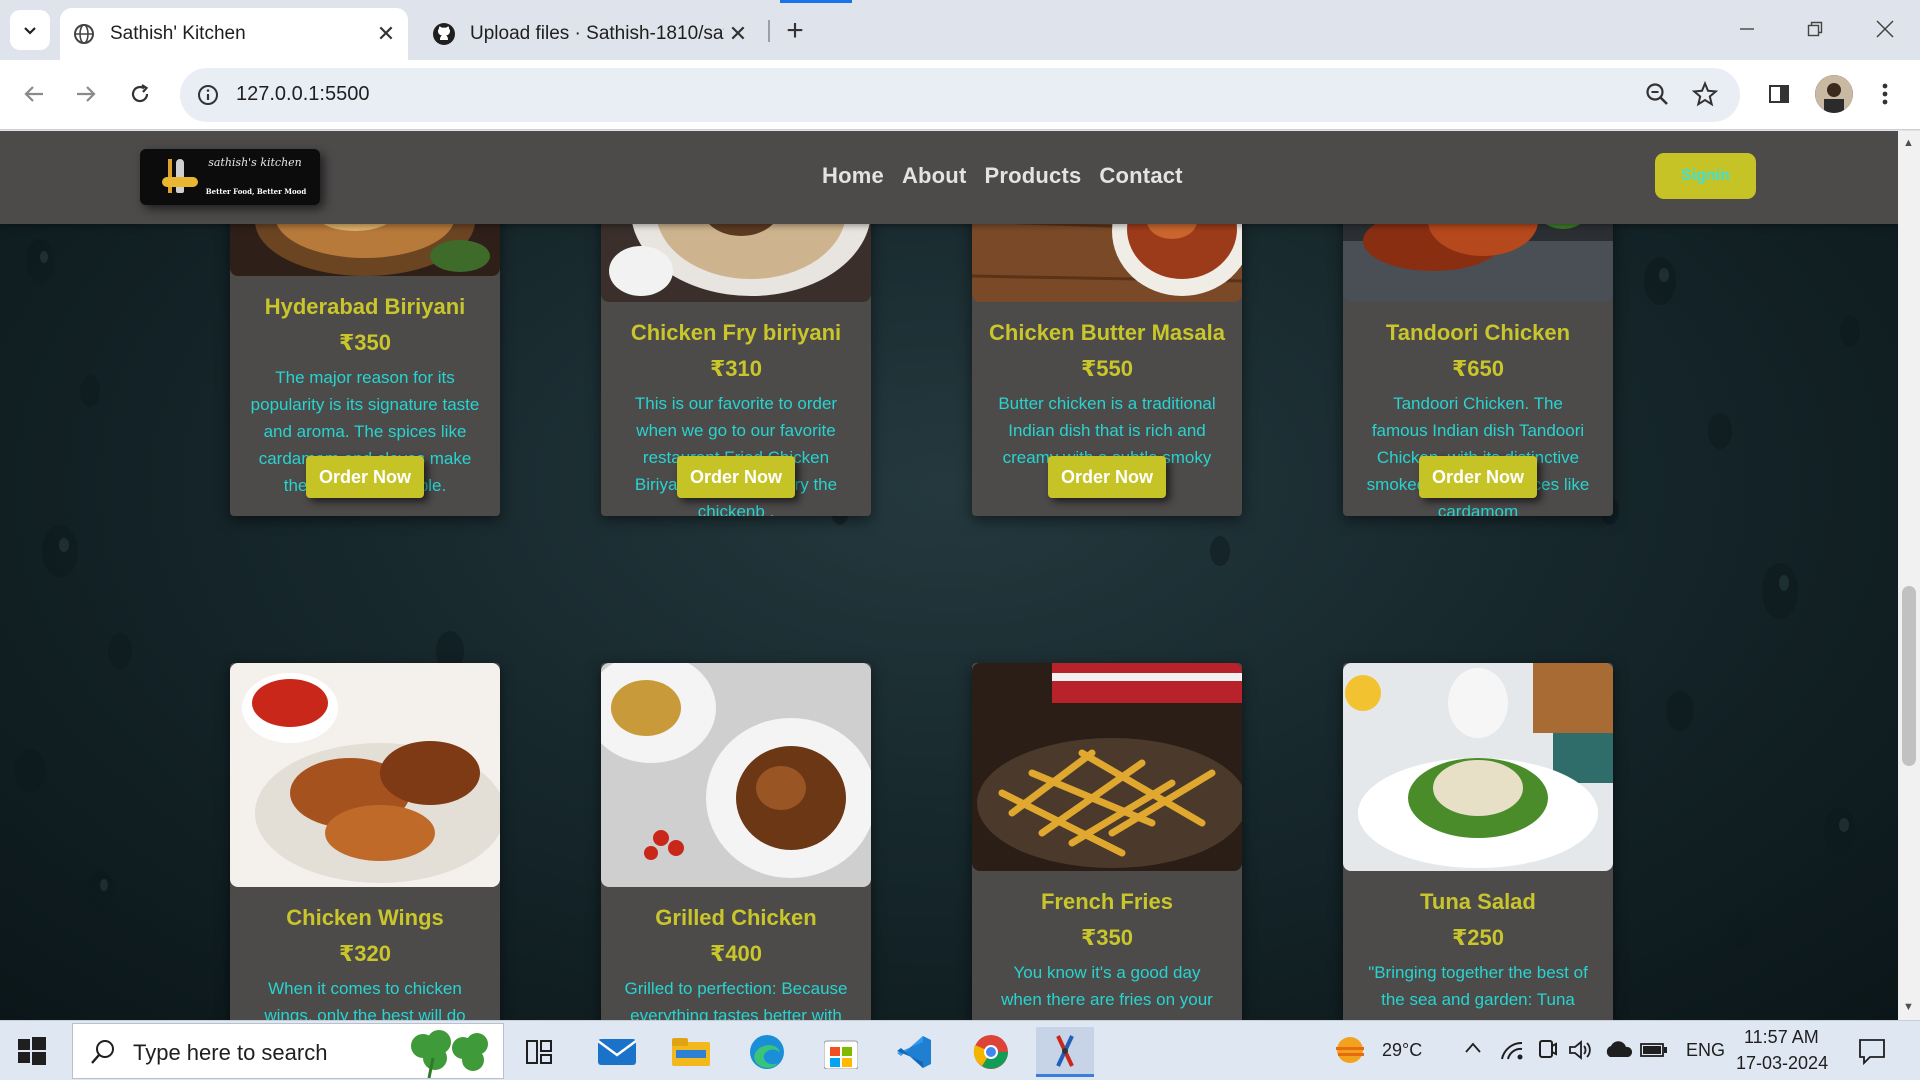  What do you see at coordinates (841, 1052) in the screenshot?
I see `microsoft-store-icon` at bounding box center [841, 1052].